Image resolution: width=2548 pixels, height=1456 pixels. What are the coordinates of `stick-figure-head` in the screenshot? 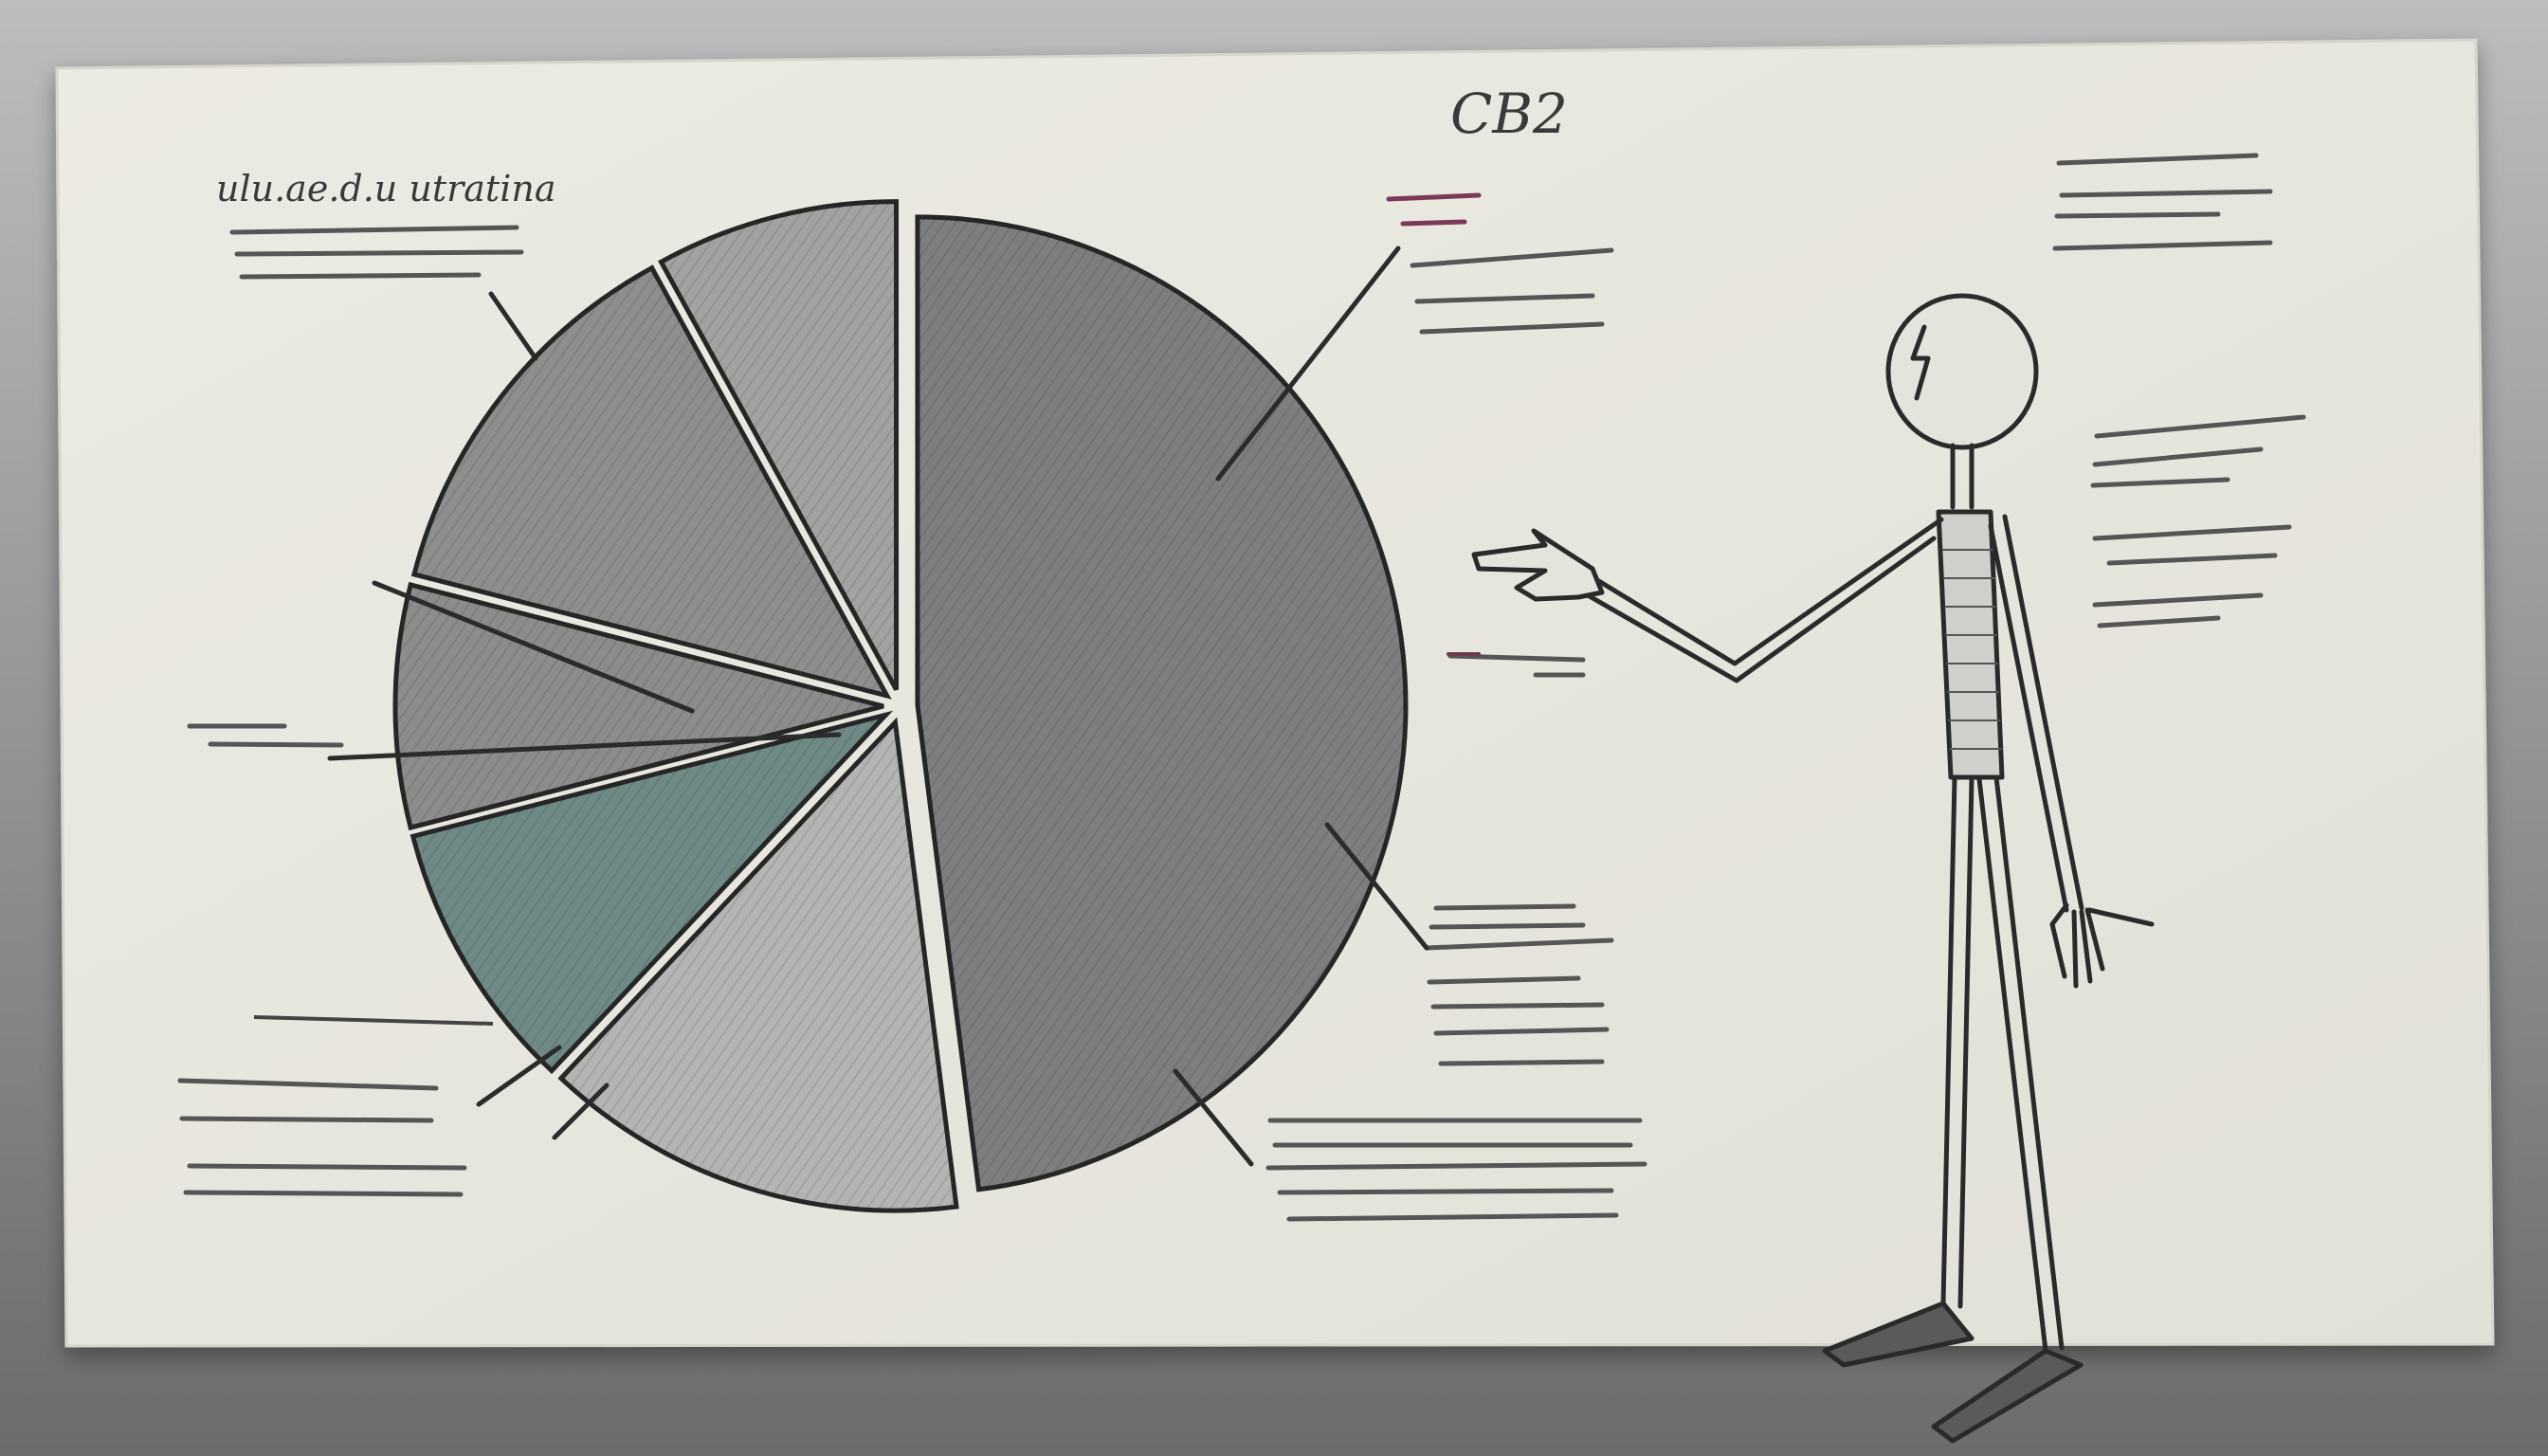 It's located at (1962, 371).